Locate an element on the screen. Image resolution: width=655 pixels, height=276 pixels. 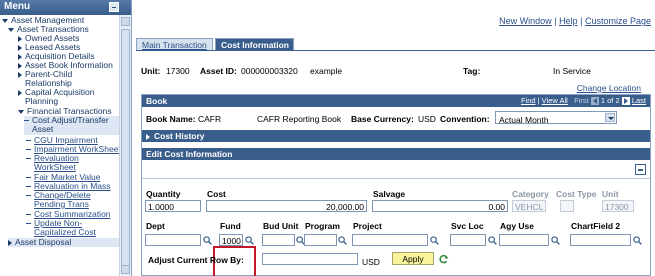
salvage-label: Salvage is located at coordinates (389, 194).